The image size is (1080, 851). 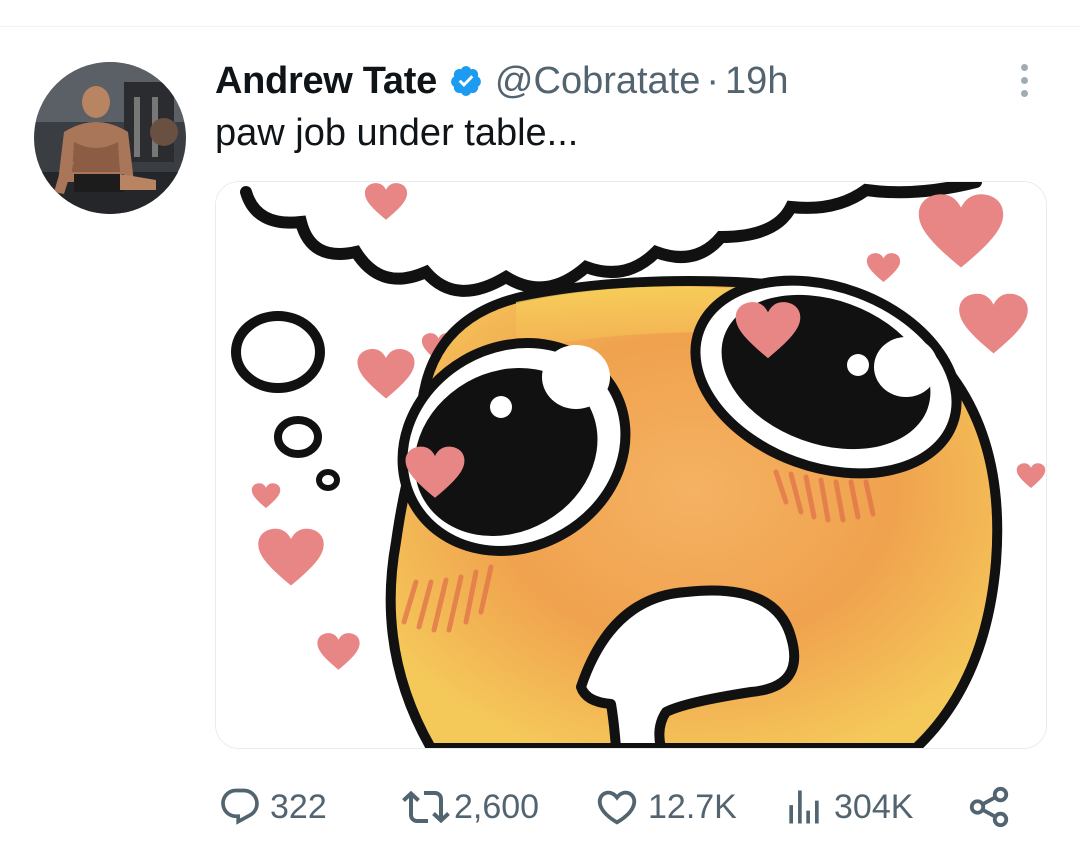 What do you see at coordinates (804, 807) in the screenshot?
I see `views-icon` at bounding box center [804, 807].